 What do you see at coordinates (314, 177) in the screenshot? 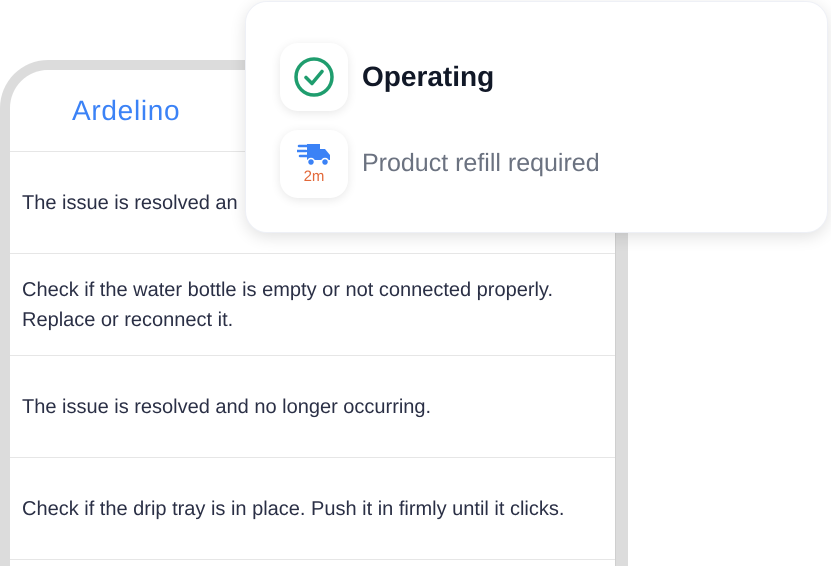
I see `time-label: 2m` at bounding box center [314, 177].